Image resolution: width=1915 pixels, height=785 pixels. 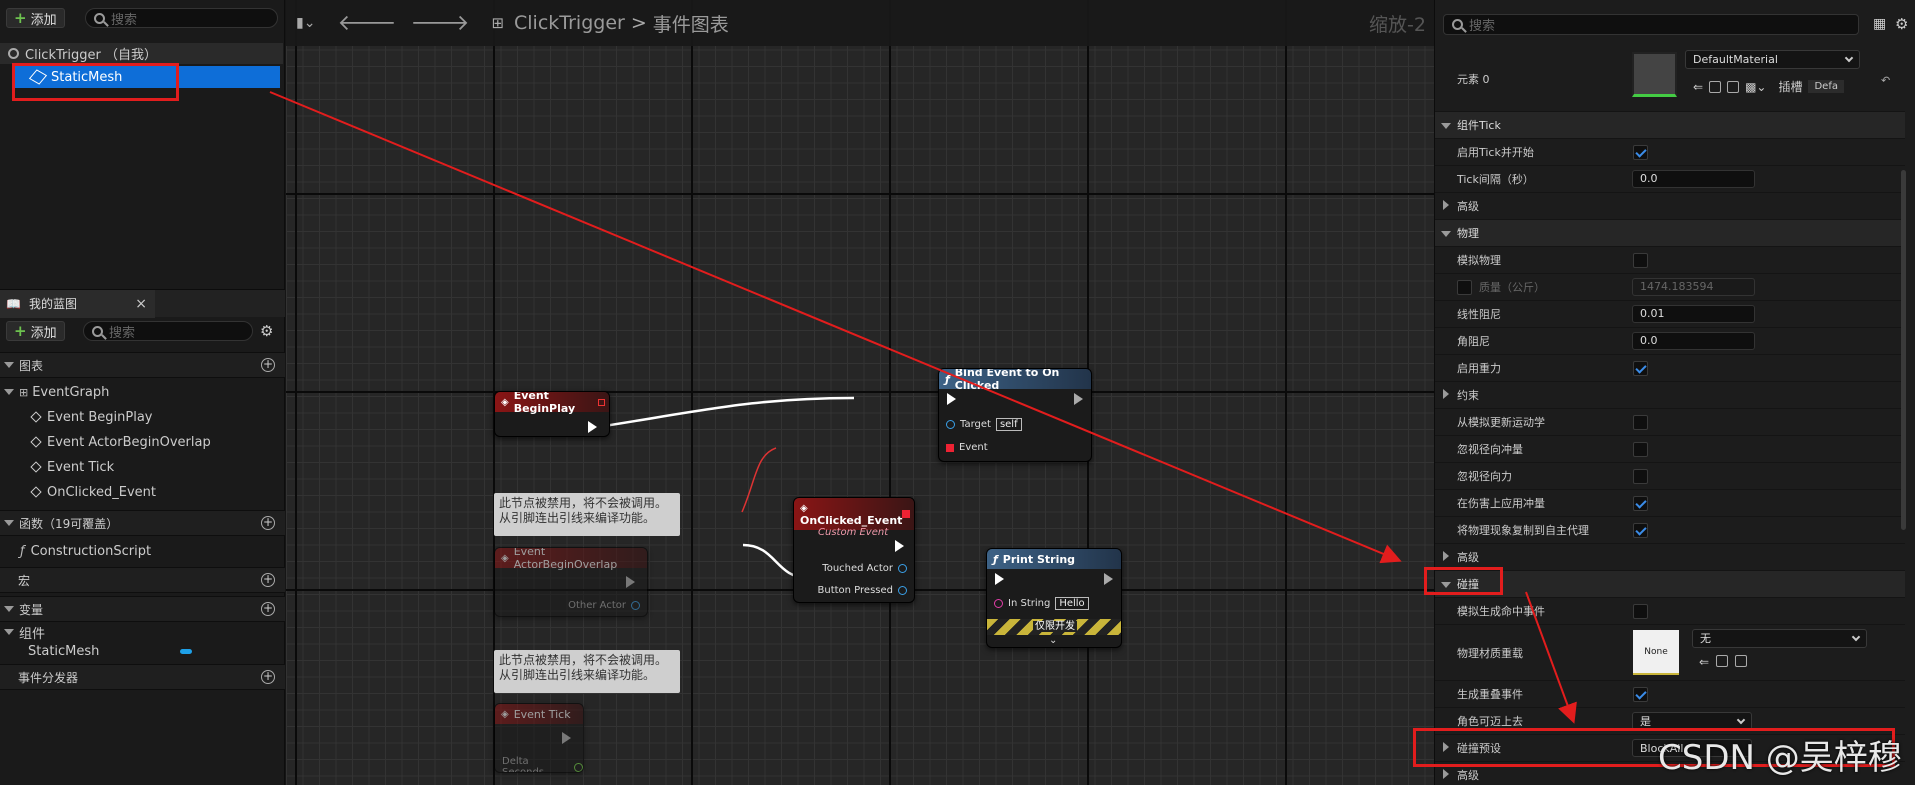 I want to click on mass-override-checkbox, so click(x=1464, y=287).